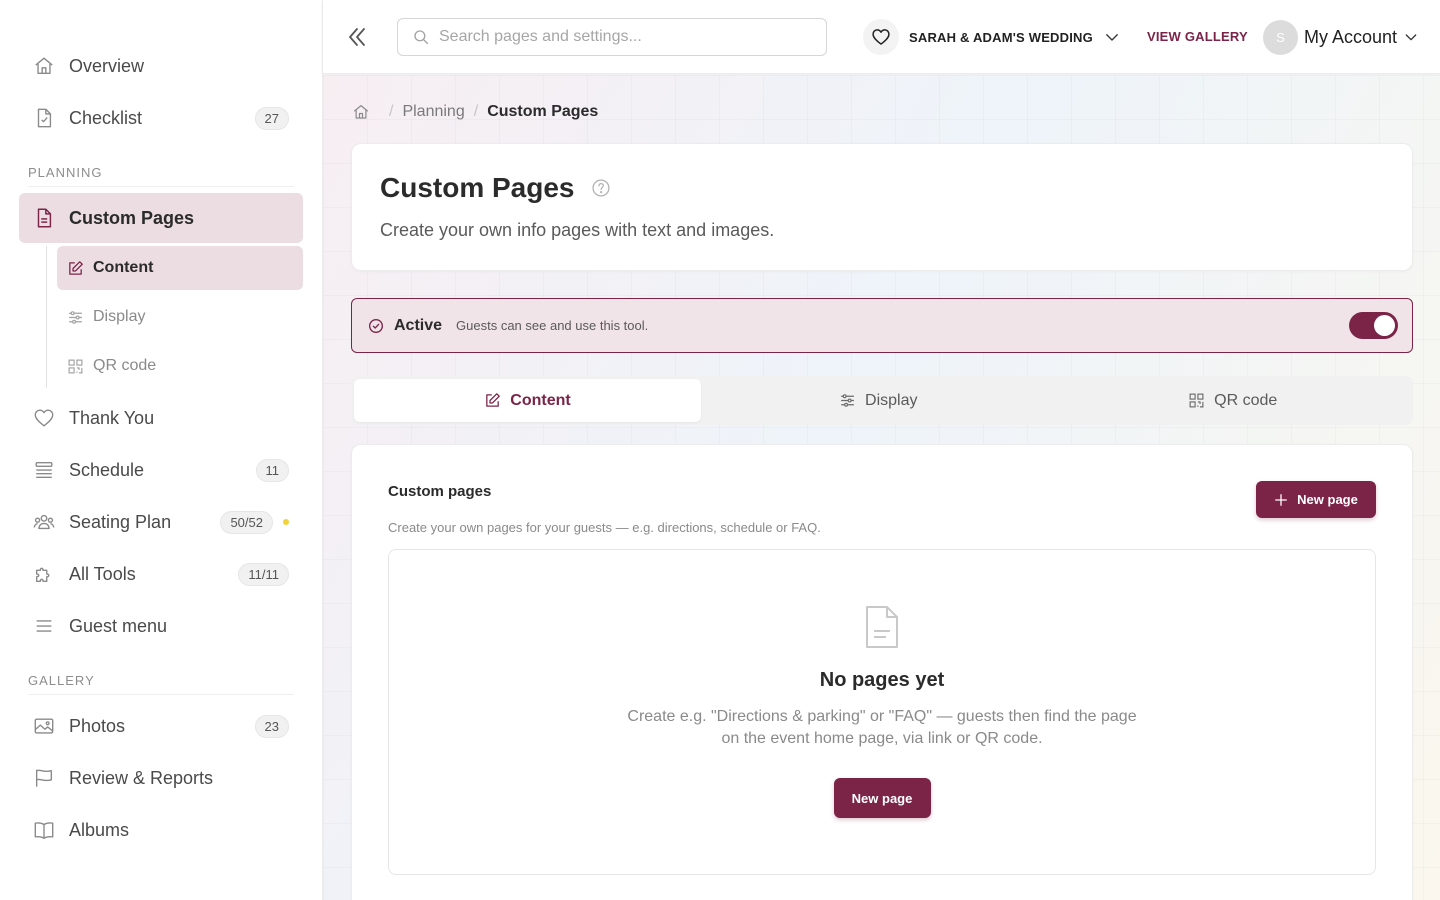 The height and width of the screenshot is (900, 1440). Describe the element at coordinates (161, 176) in the screenshot. I see `section-title-planning: PLANNING` at that location.